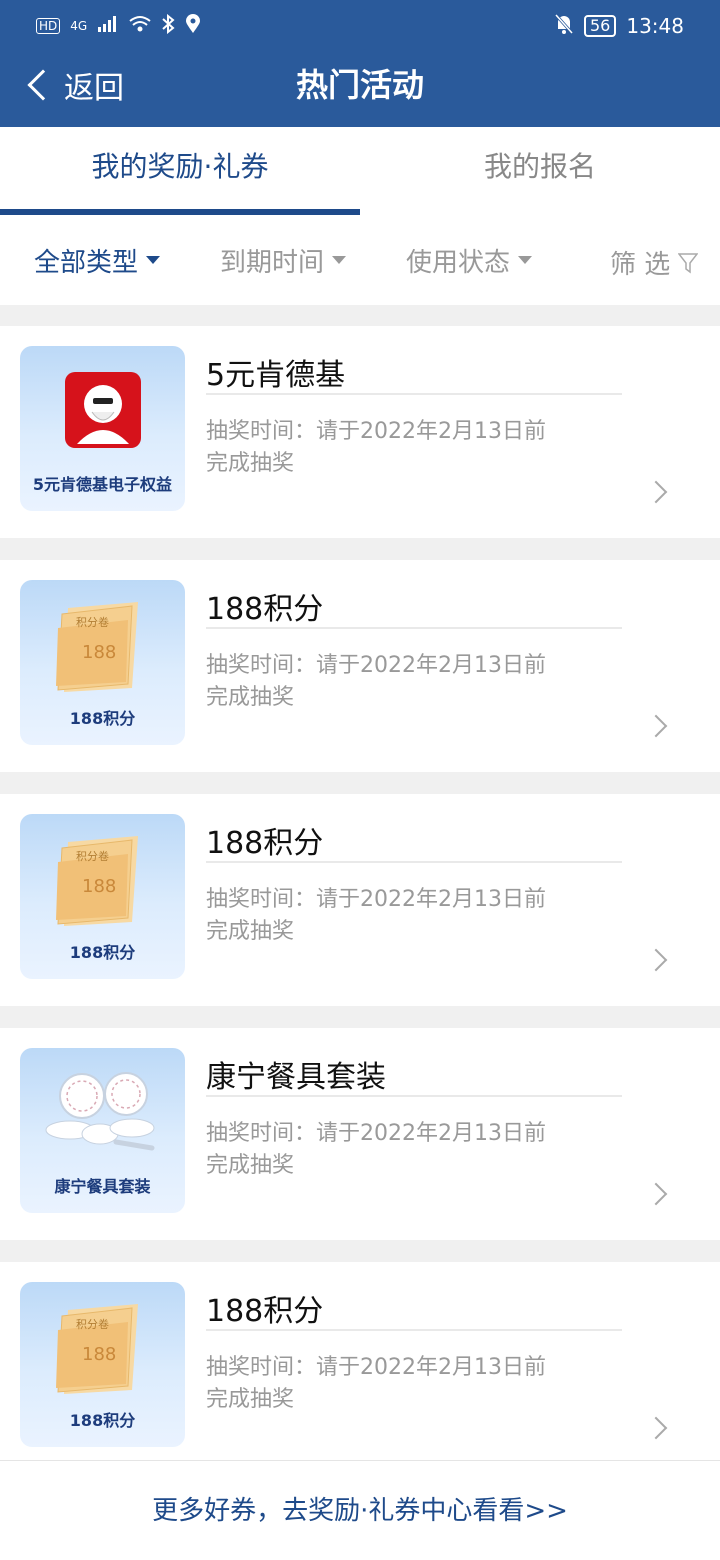 This screenshot has width=720, height=1560. Describe the element at coordinates (276, 375) in the screenshot. I see `item-title: 5元肯德基` at that location.